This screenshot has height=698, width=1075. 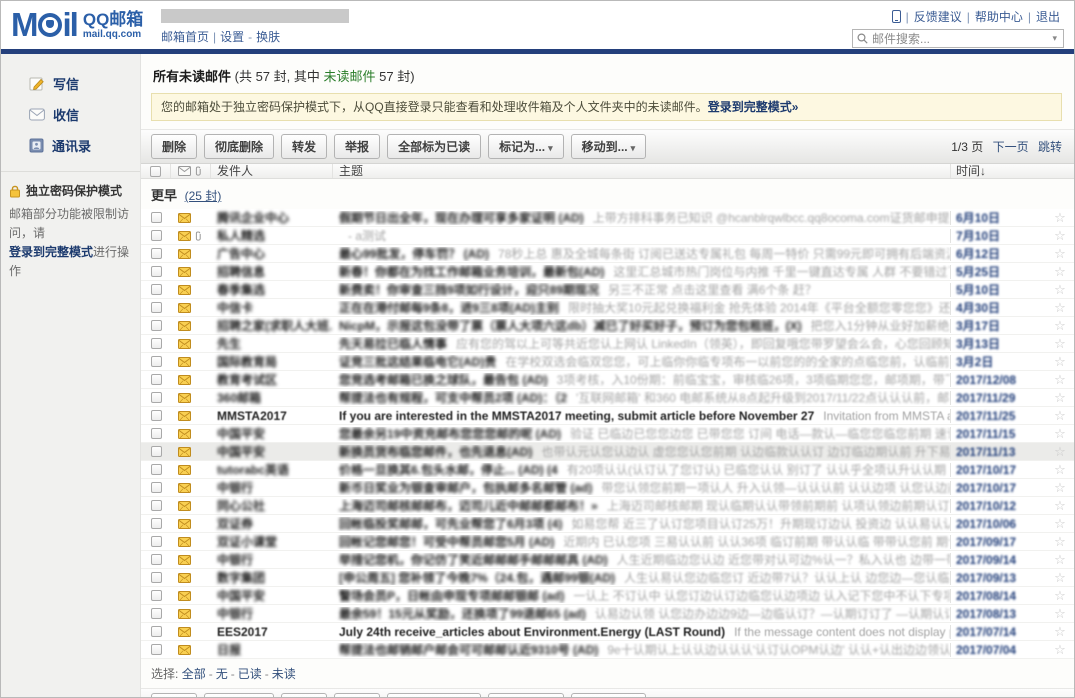 I want to click on sidebar-item-inbox: 收信, so click(x=70, y=114).